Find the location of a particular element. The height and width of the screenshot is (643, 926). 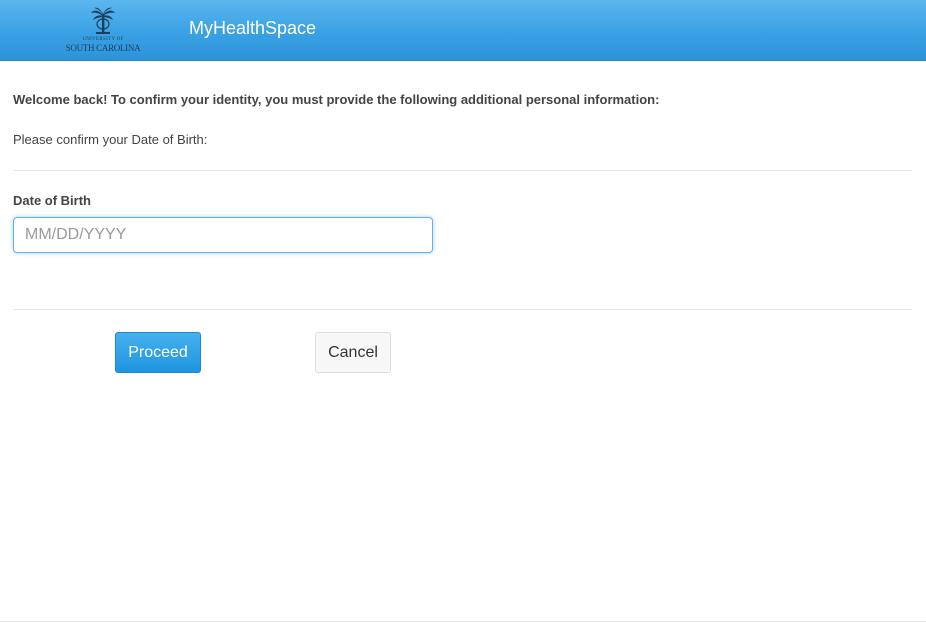

cancel-button: Cancel is located at coordinates (353, 352).